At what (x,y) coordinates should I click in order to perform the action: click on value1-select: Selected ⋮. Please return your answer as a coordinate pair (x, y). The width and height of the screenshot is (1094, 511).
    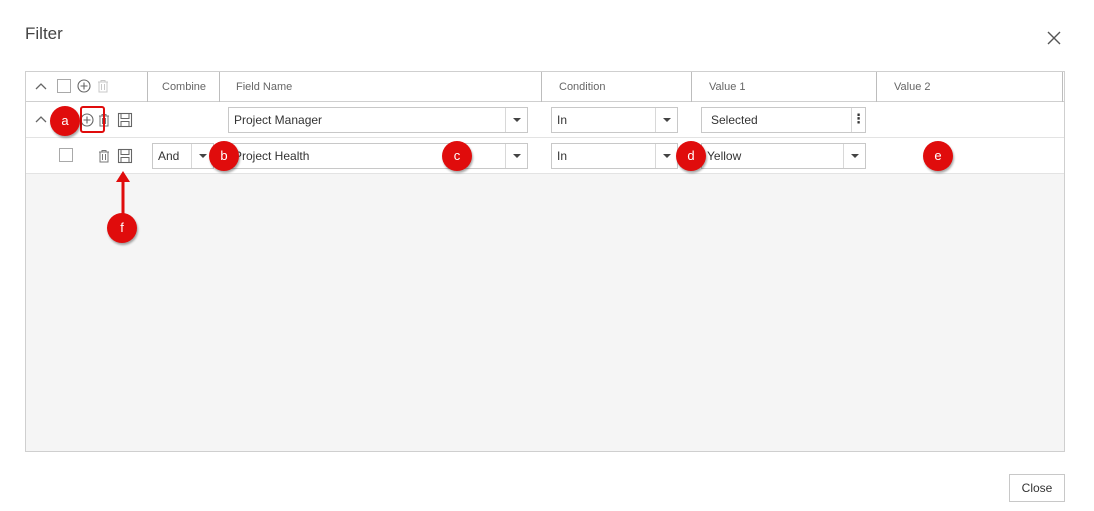
    Looking at the image, I should click on (783, 120).